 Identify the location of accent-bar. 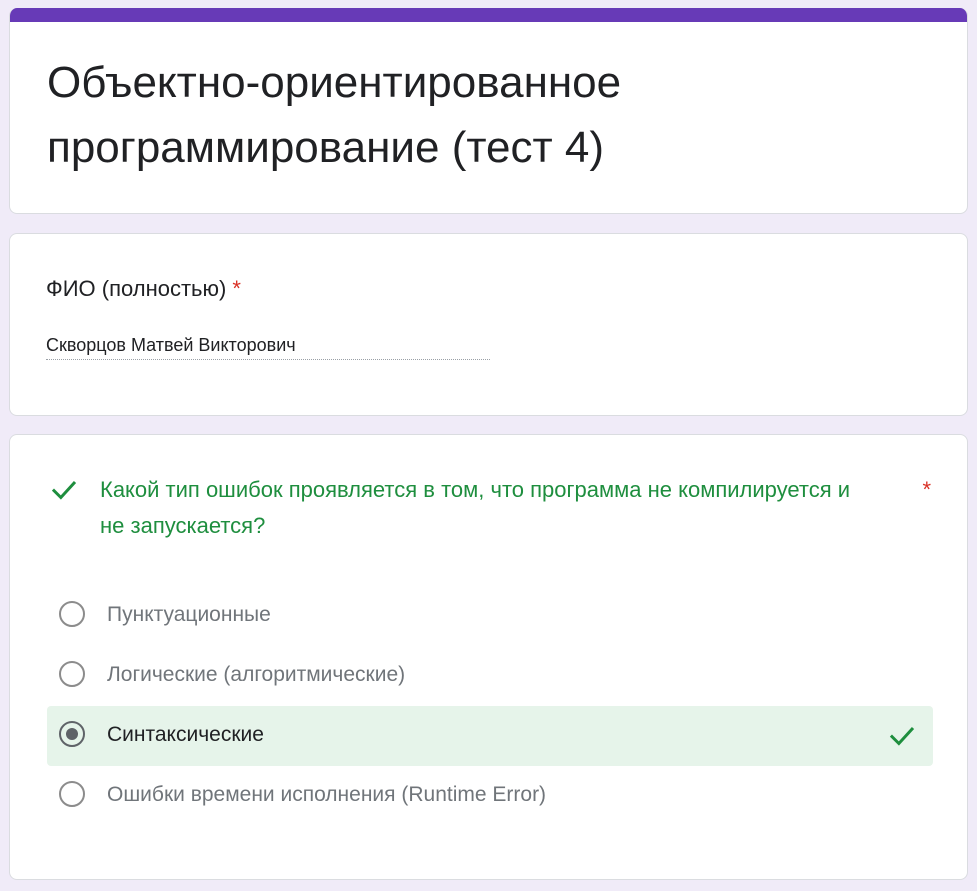
(488, 15).